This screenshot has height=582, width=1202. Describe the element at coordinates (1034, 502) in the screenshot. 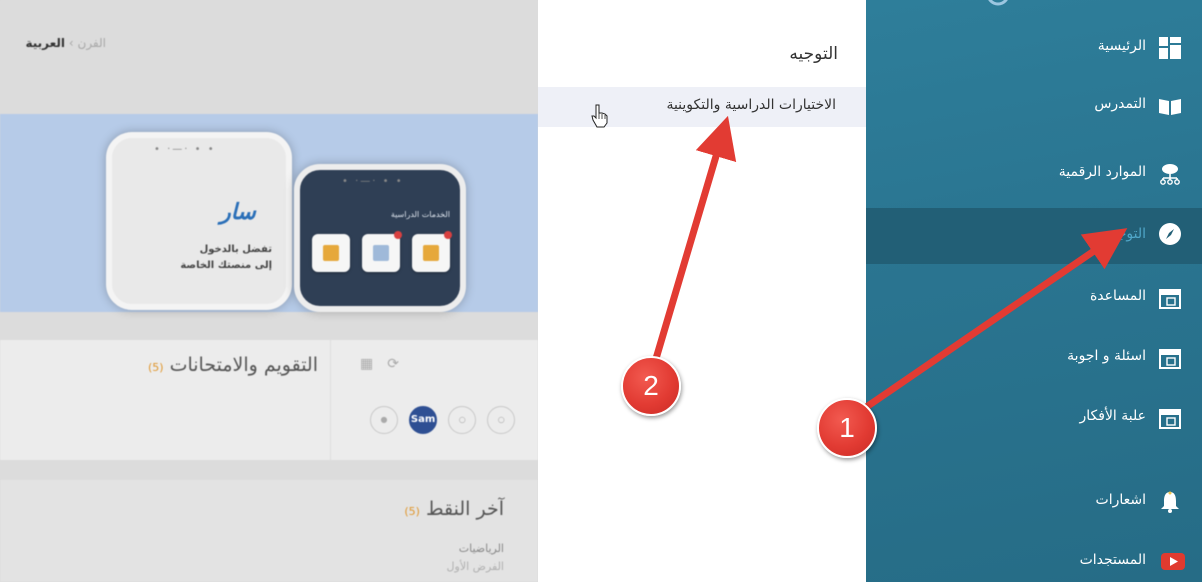

I see `sidebar-item-notifications: اشعارات` at that location.